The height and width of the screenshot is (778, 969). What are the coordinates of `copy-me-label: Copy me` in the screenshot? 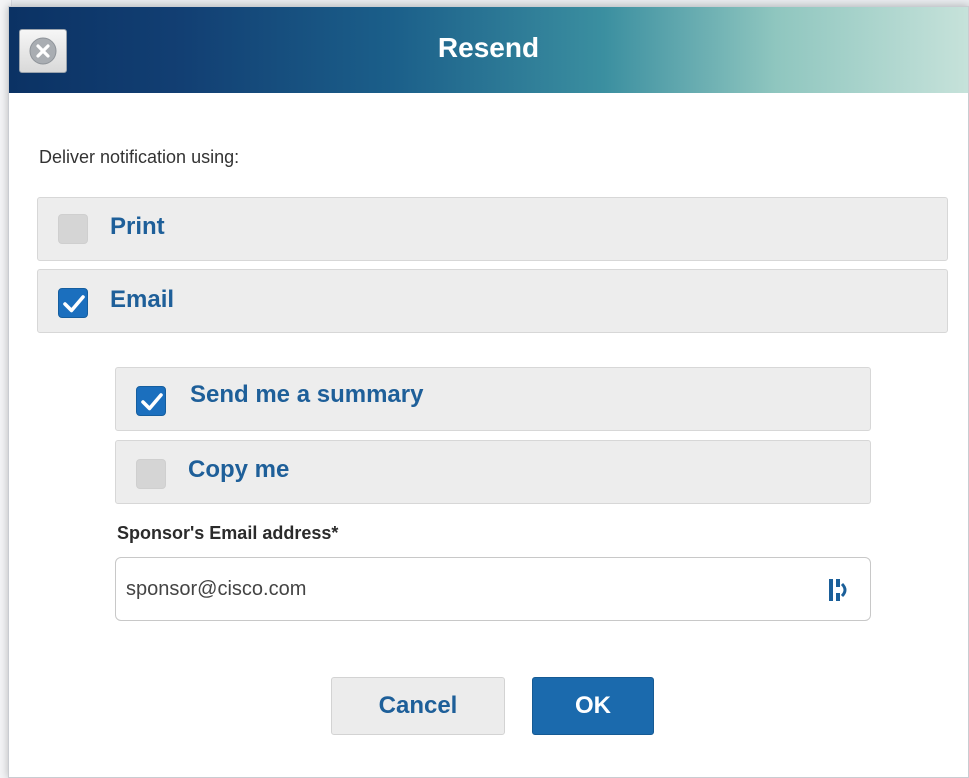 It's located at (239, 469).